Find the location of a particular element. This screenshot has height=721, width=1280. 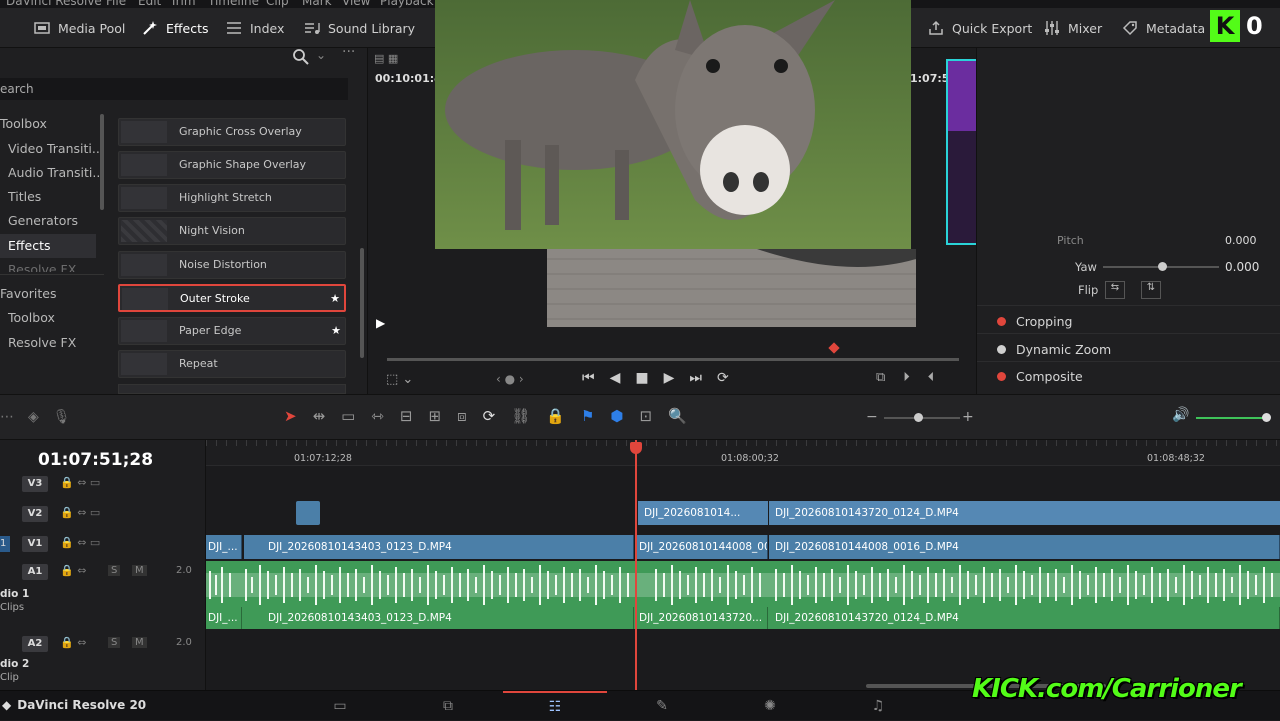

playhead-handle is located at coordinates (636, 448).